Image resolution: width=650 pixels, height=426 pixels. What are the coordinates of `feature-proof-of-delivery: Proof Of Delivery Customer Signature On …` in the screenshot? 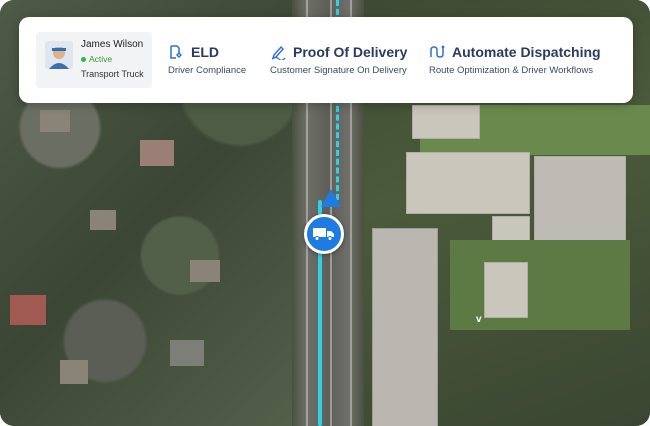 It's located at (338, 60).